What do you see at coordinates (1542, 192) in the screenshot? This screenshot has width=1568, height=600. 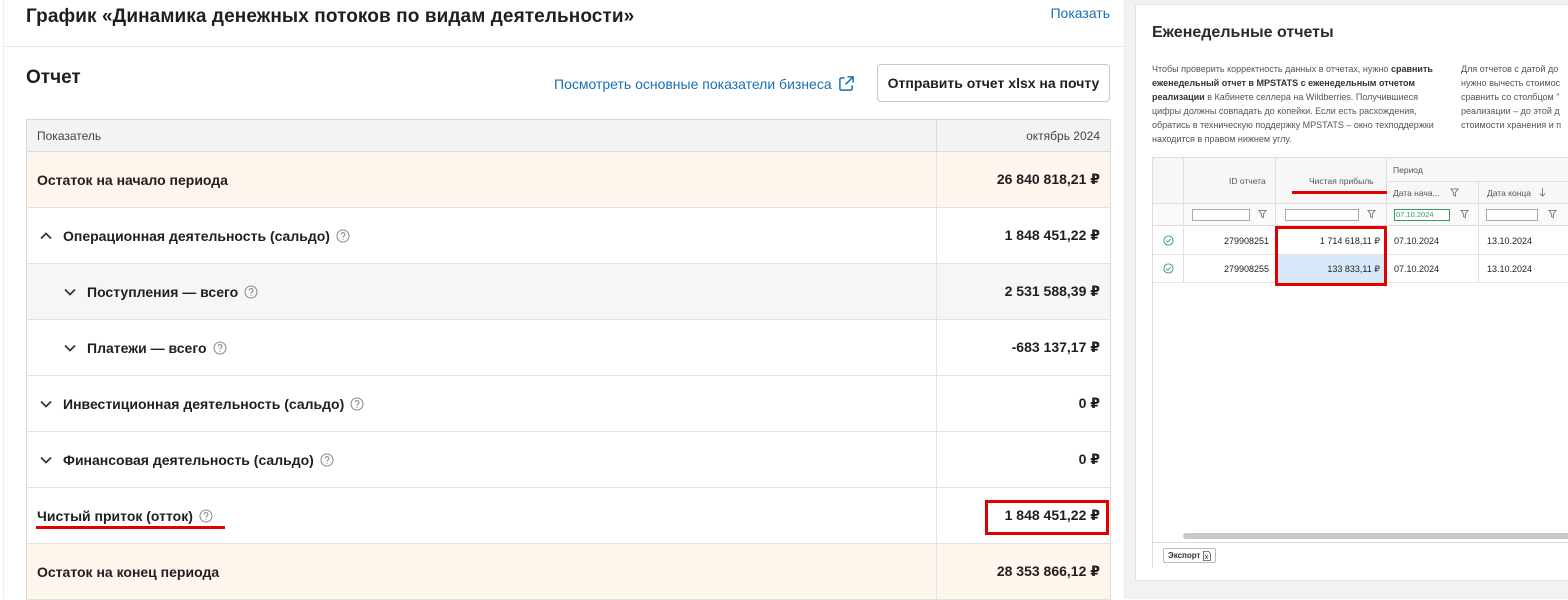 I see `sort-down-icon` at bounding box center [1542, 192].